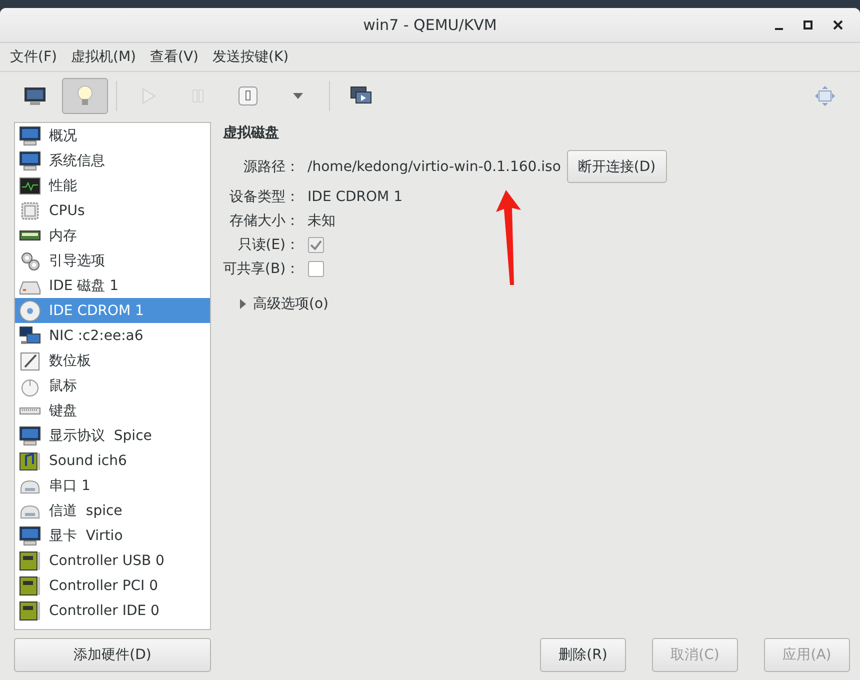 The height and width of the screenshot is (680, 860). I want to click on field-value: /home/kedong/virtio-win-0.1.160.iso, so click(434, 166).